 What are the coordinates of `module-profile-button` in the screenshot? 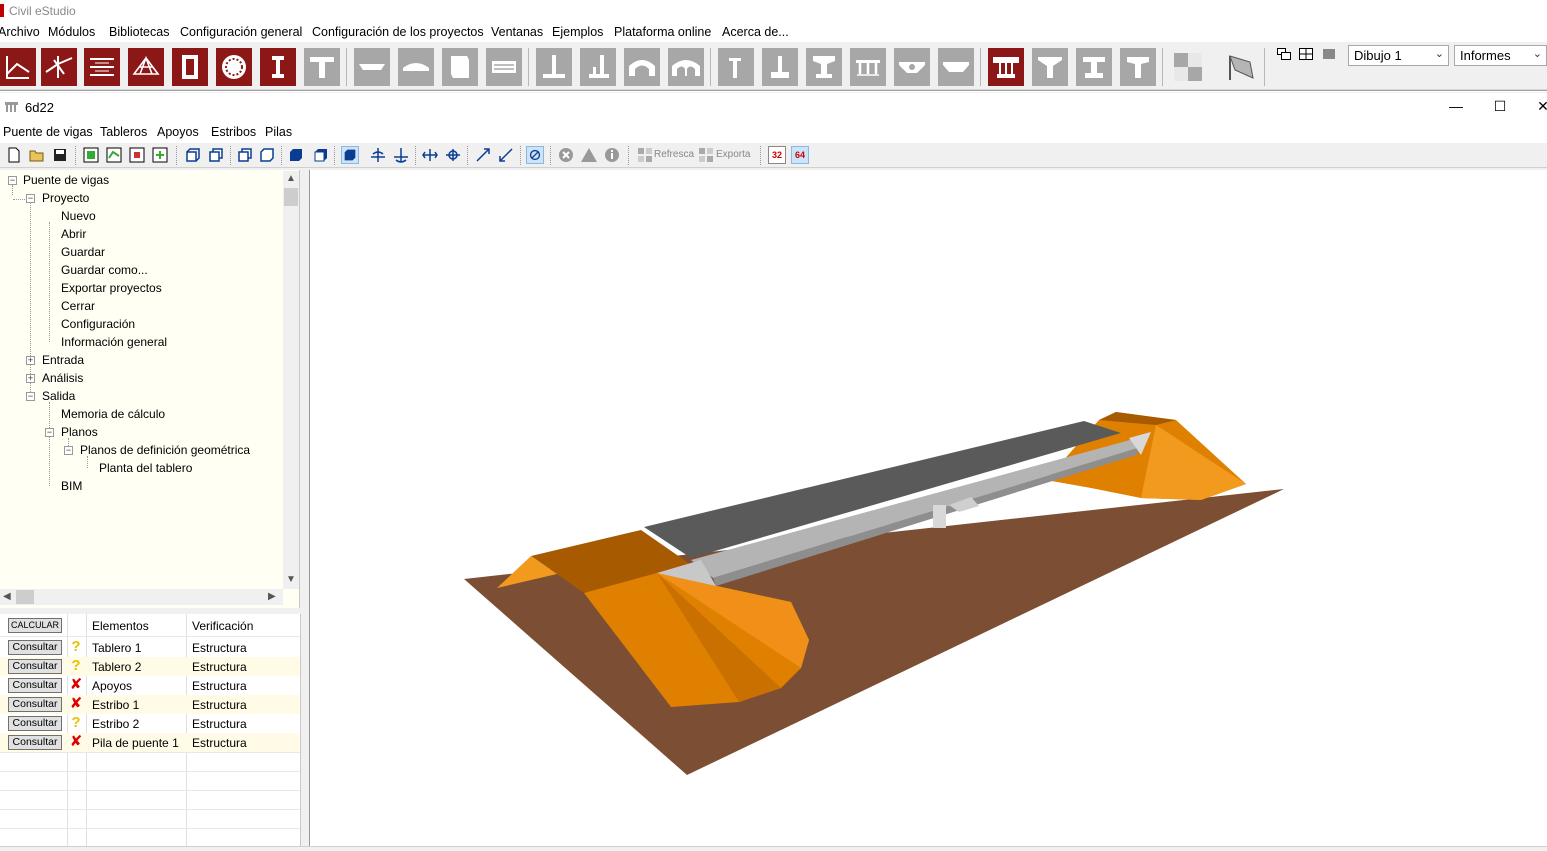 It's located at (59, 67).